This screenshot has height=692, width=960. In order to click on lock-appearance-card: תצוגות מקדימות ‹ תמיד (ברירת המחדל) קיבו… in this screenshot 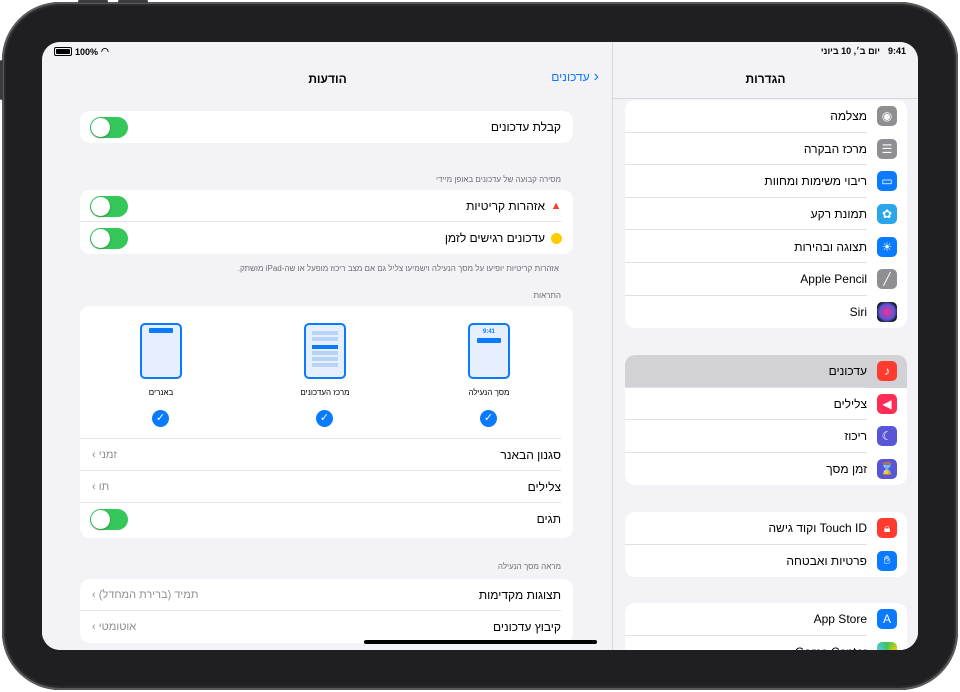, I will do `click(326, 611)`.